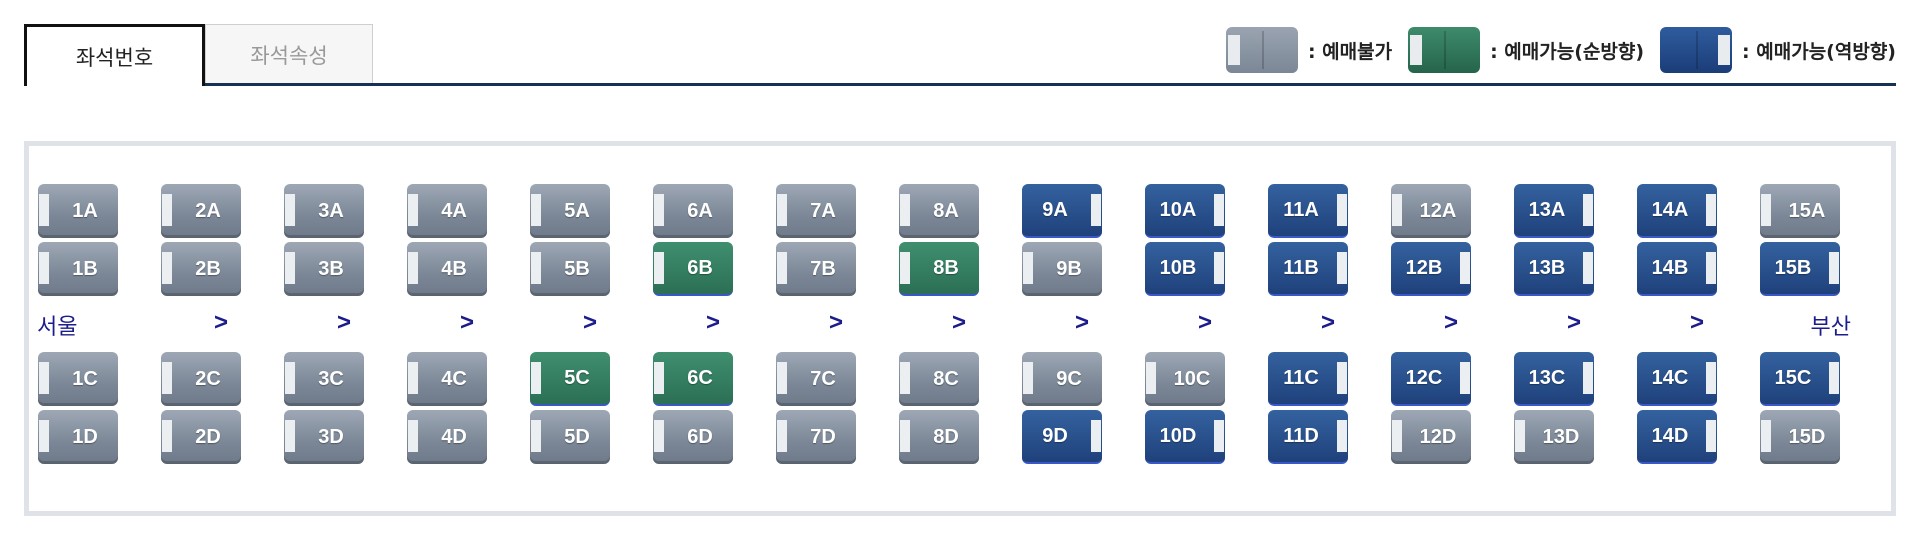 The width and height of the screenshot is (1920, 548). What do you see at coordinates (208, 268) in the screenshot?
I see `seat-label: 2B` at bounding box center [208, 268].